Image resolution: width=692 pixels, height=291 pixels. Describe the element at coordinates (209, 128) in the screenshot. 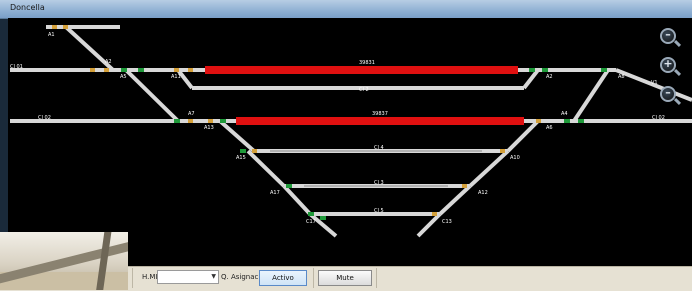

I see `label-a13: A13` at that location.